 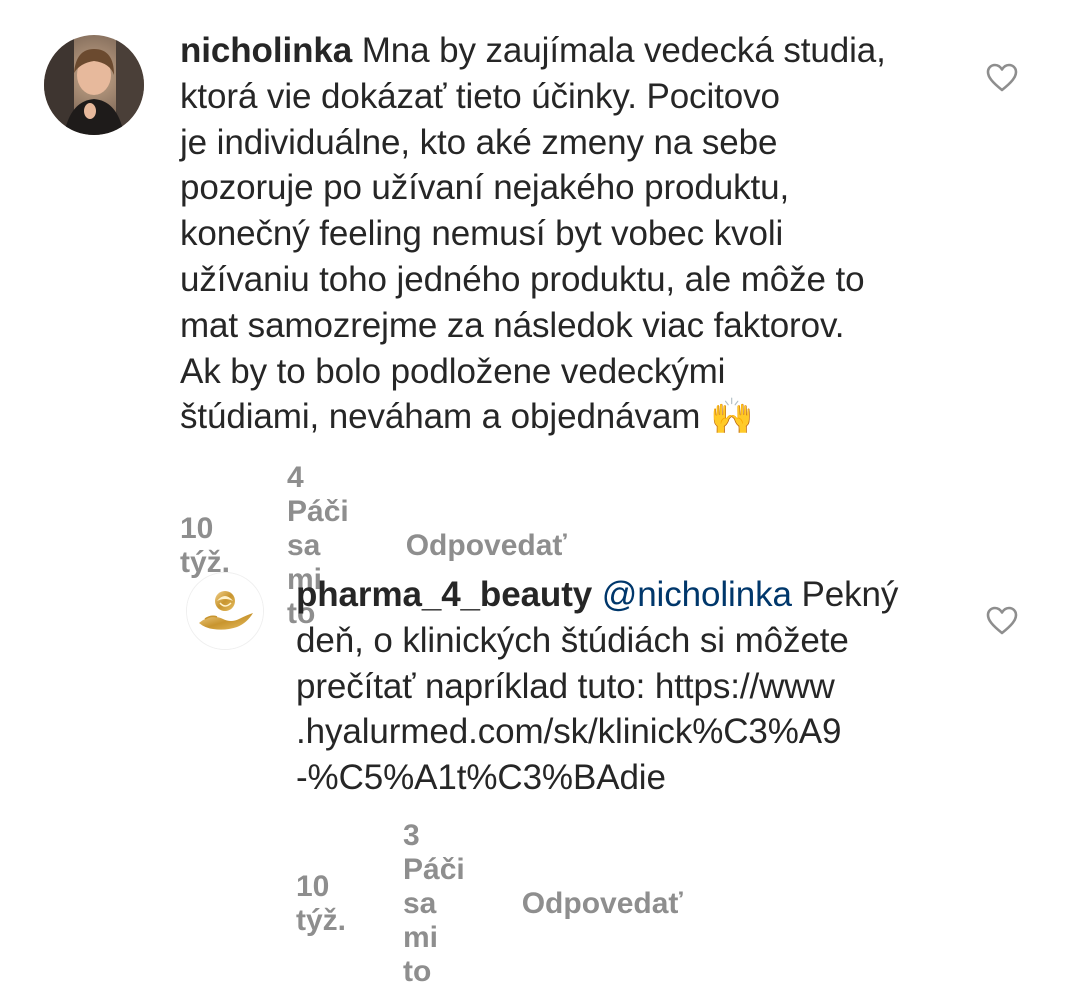 I want to click on gold-rose-hands-logo-icon, so click(x=225, y=611).